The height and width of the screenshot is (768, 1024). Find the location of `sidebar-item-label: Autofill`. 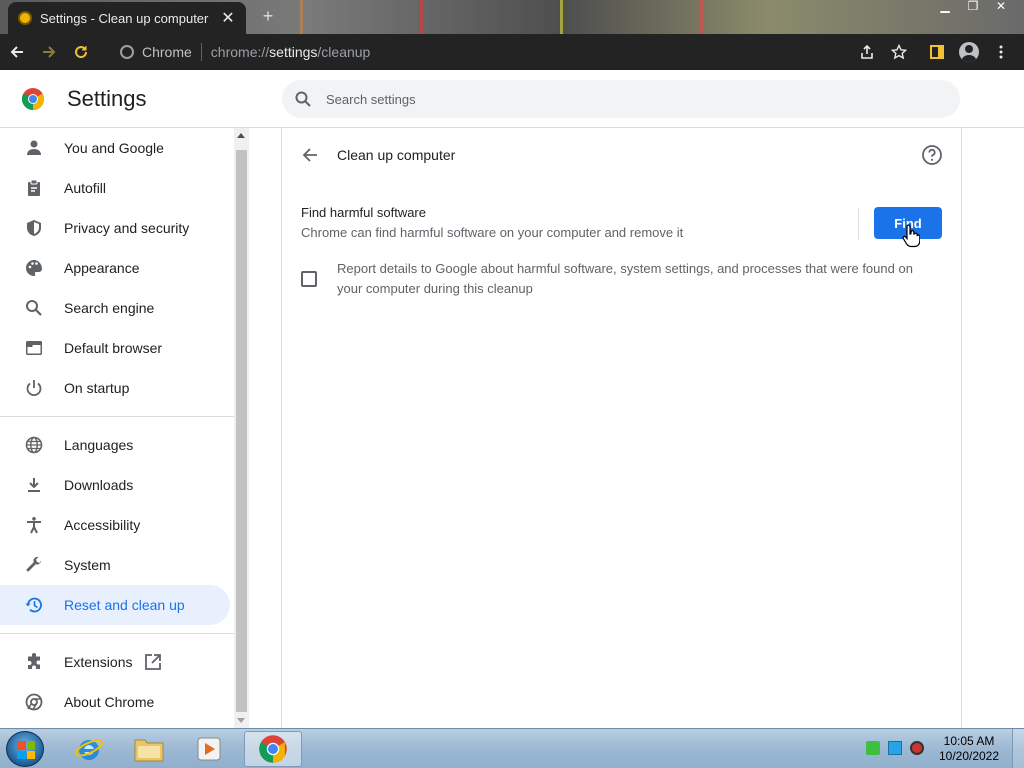

sidebar-item-label: Autofill is located at coordinates (85, 188).